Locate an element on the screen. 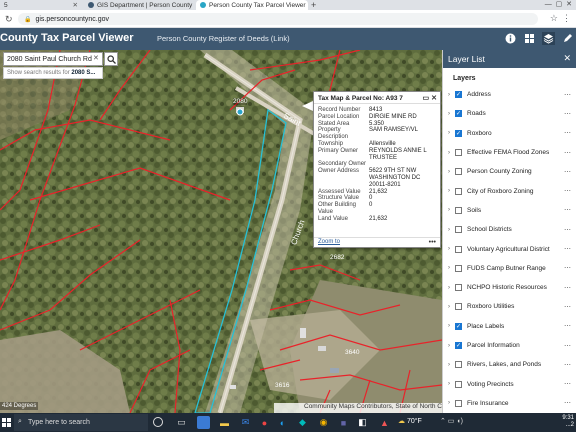 The image size is (576, 432). browser-menu-icon: ⋮ is located at coordinates (566, 18).